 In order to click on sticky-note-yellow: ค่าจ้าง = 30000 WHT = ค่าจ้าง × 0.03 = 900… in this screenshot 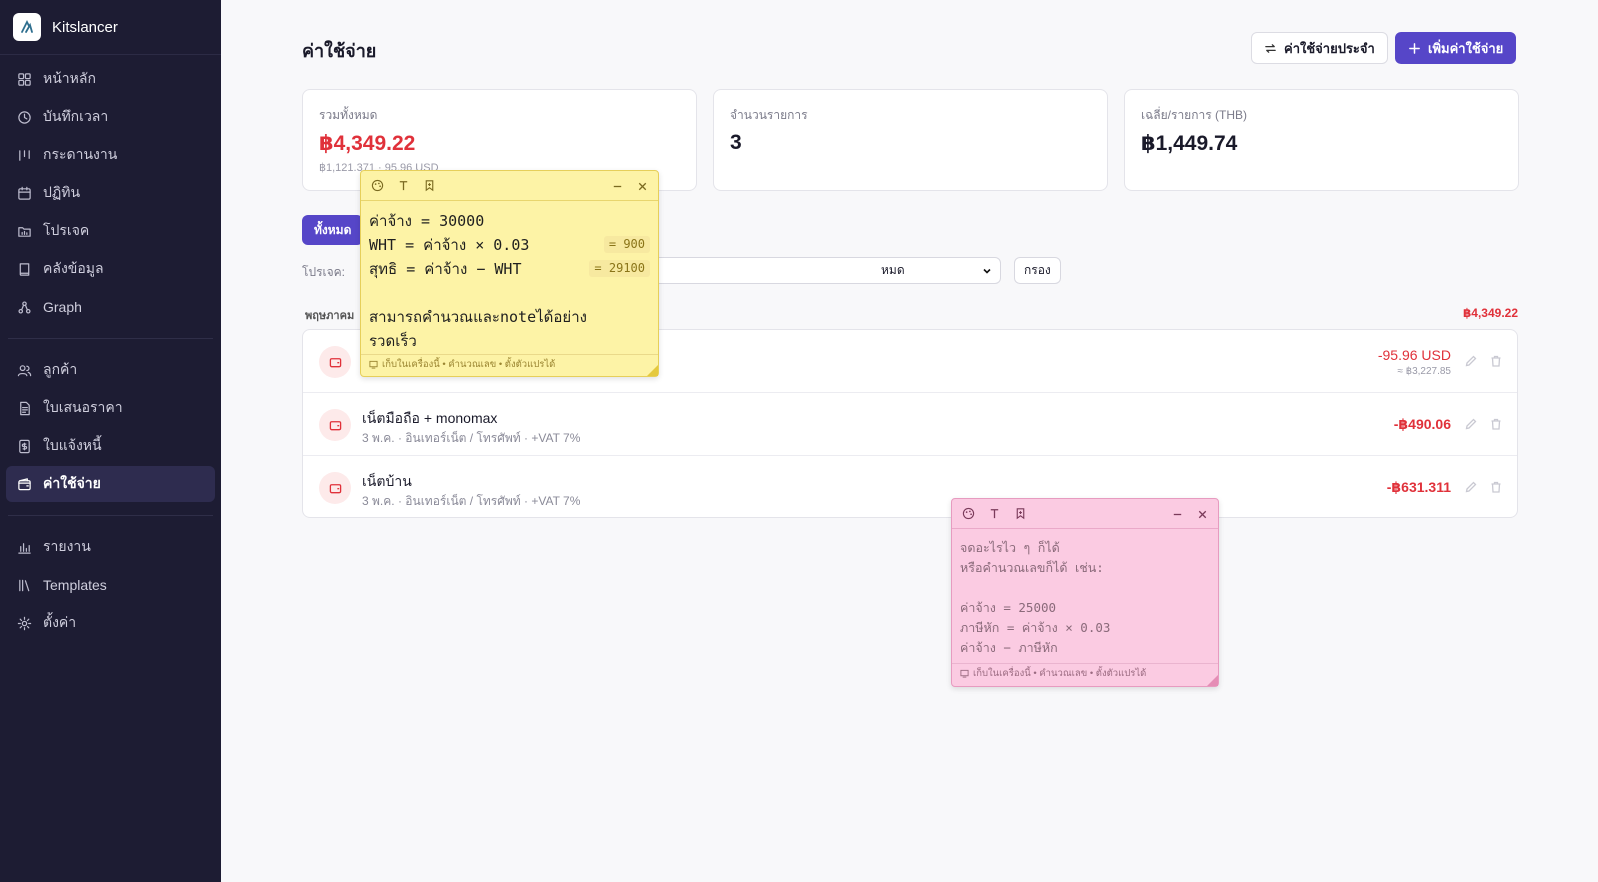, I will do `click(509, 273)`.